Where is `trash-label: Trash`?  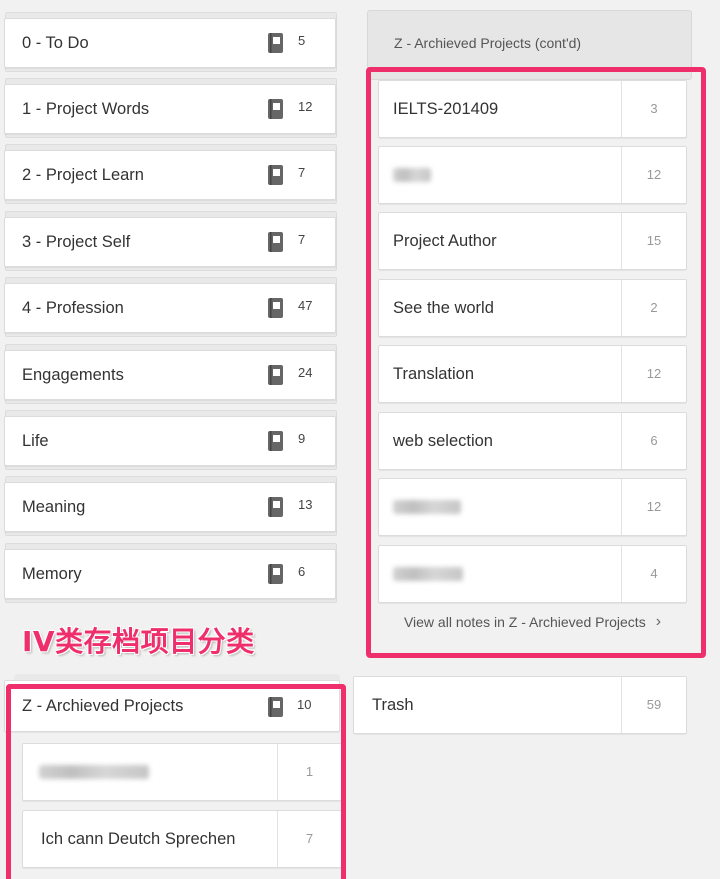 trash-label: Trash is located at coordinates (393, 704).